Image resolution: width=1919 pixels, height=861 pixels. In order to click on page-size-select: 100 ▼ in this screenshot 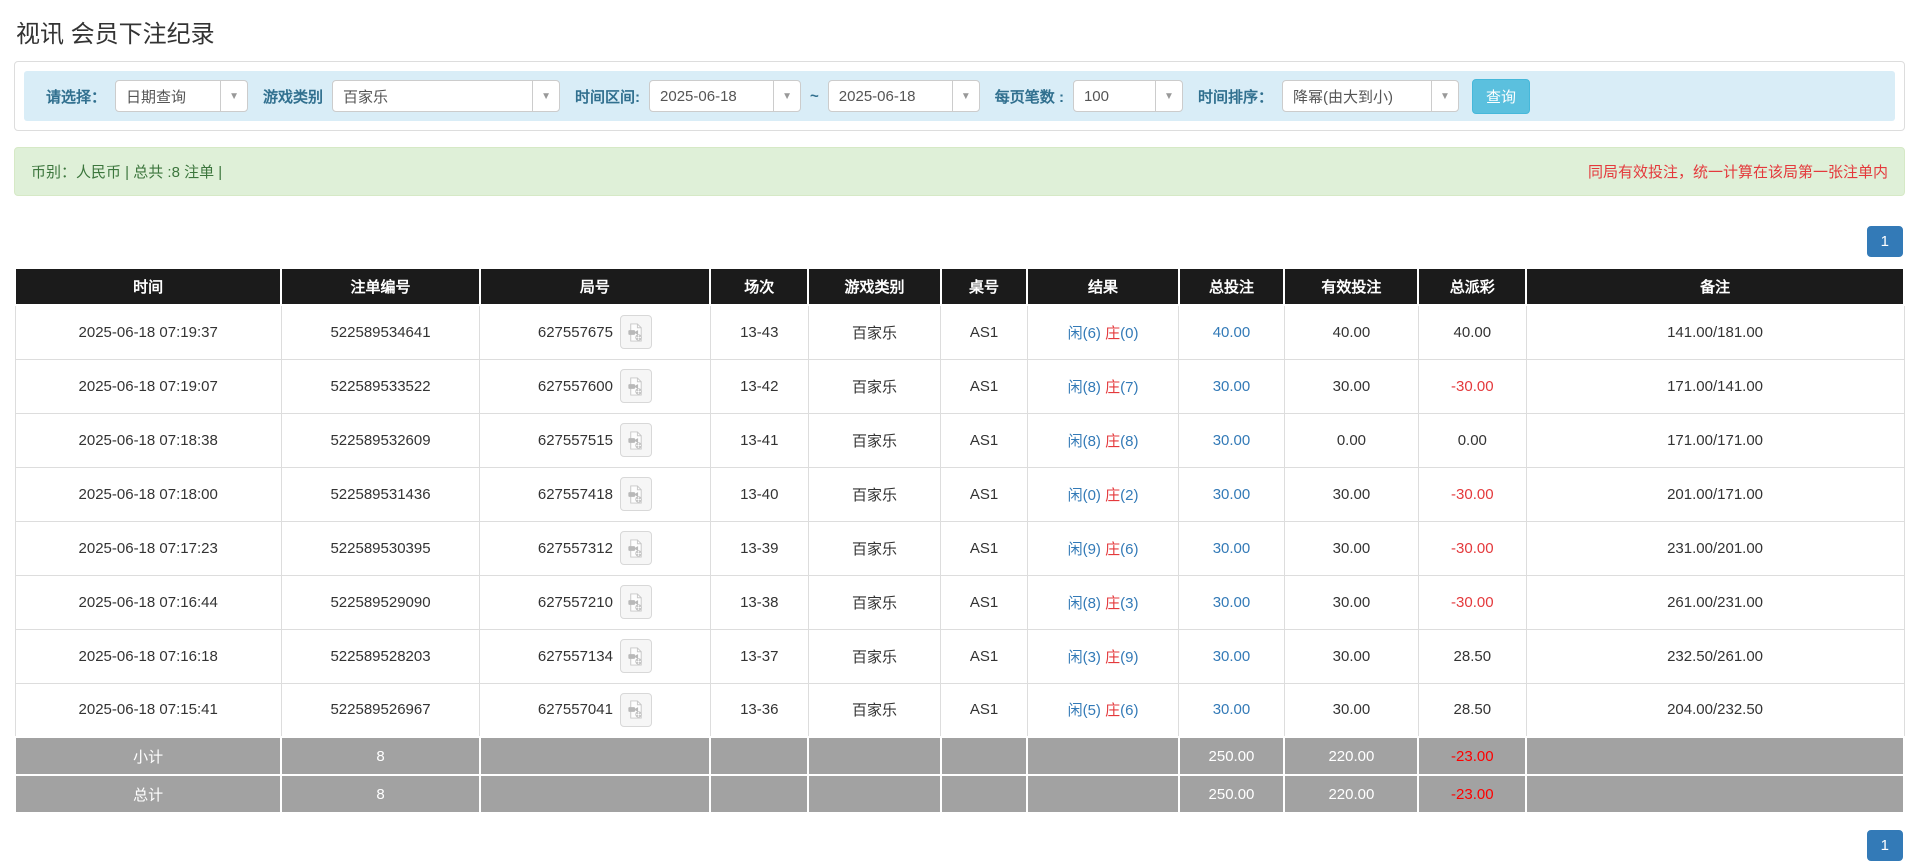, I will do `click(1127, 96)`.